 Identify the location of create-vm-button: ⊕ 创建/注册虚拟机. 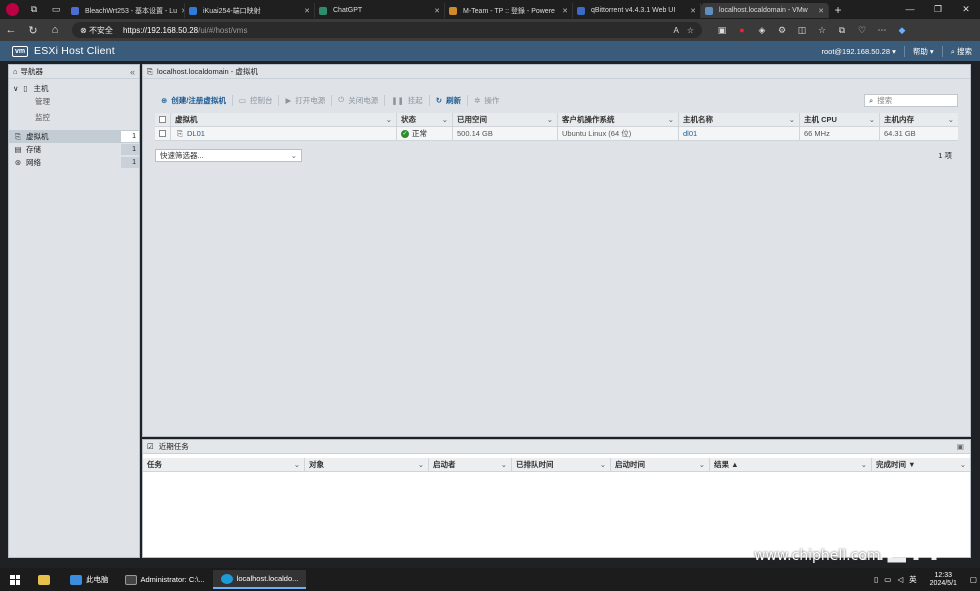
(194, 100).